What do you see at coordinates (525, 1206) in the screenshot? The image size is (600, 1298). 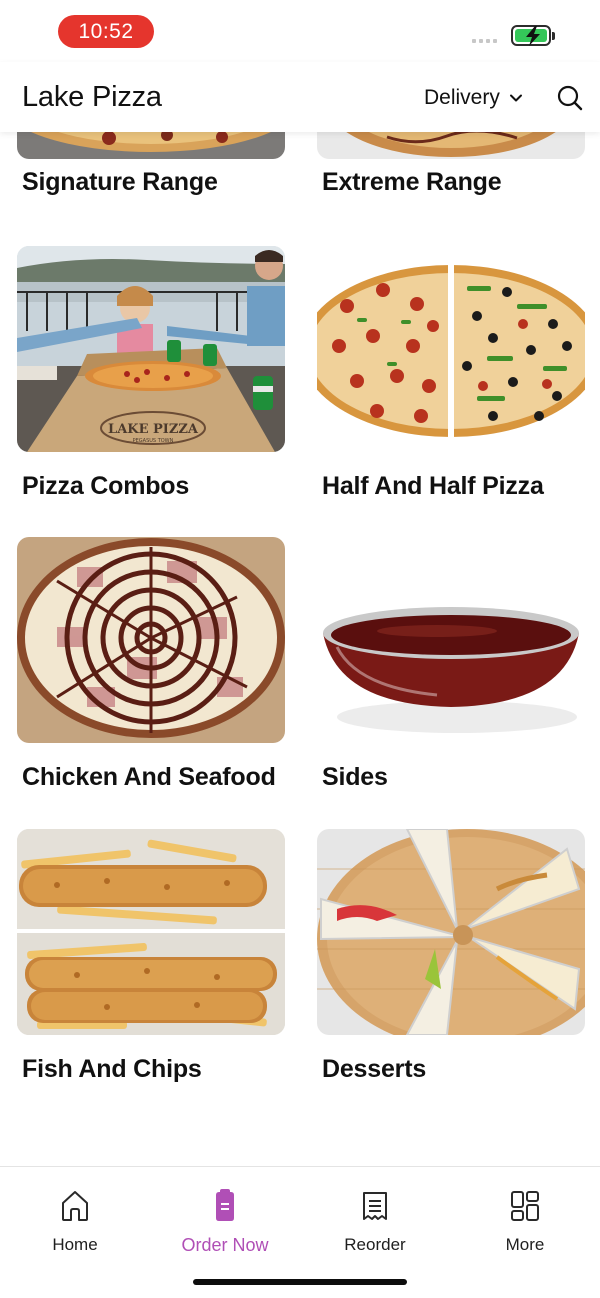 I see `grid-icon` at bounding box center [525, 1206].